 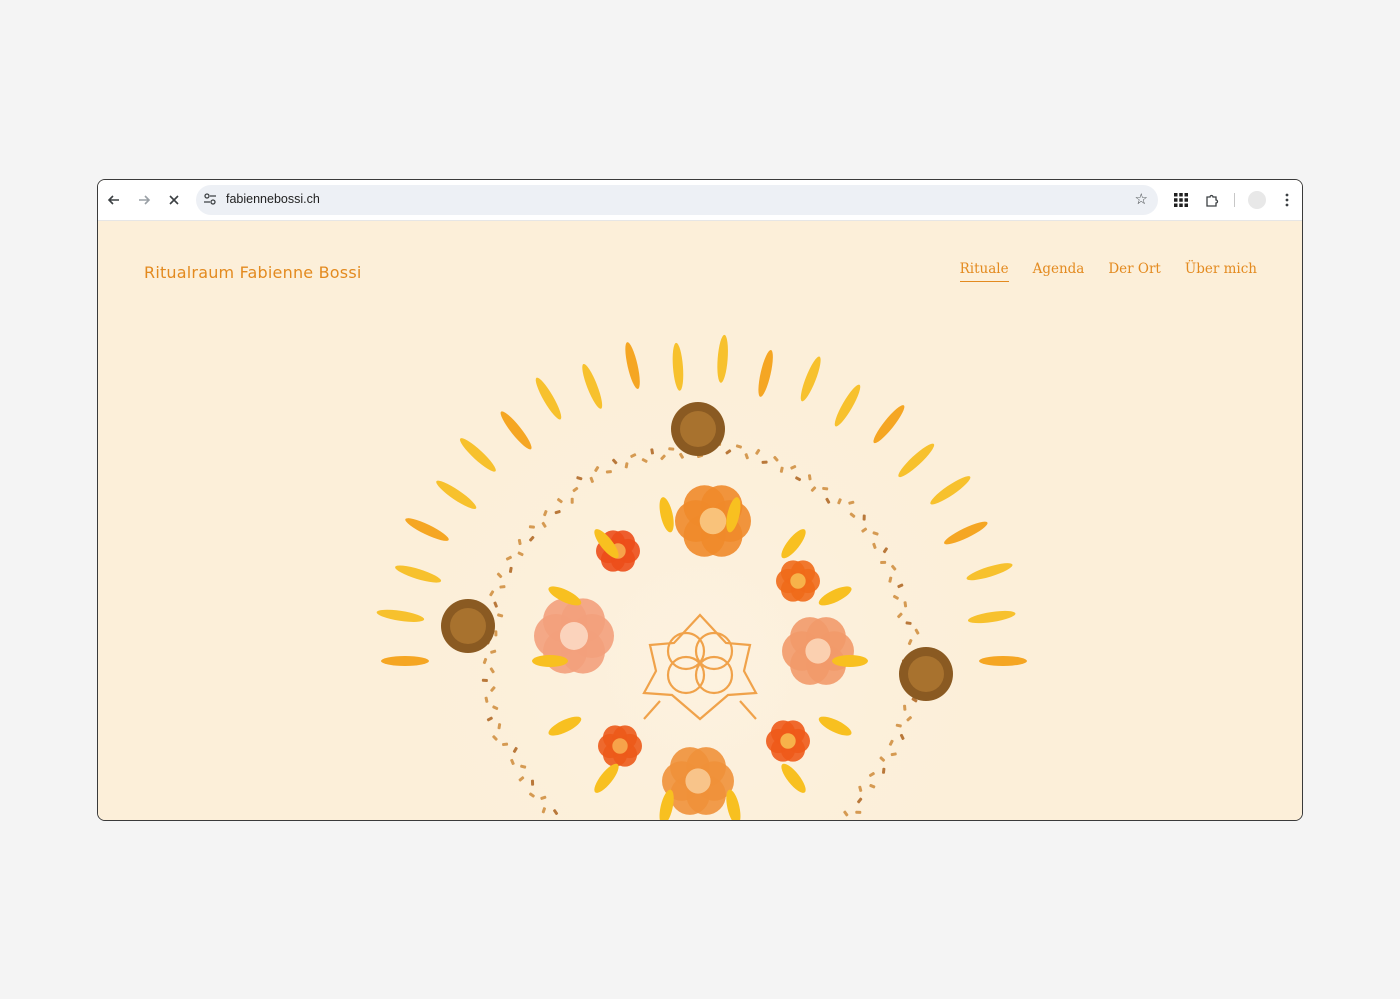 I want to click on stop-button, so click(x=174, y=200).